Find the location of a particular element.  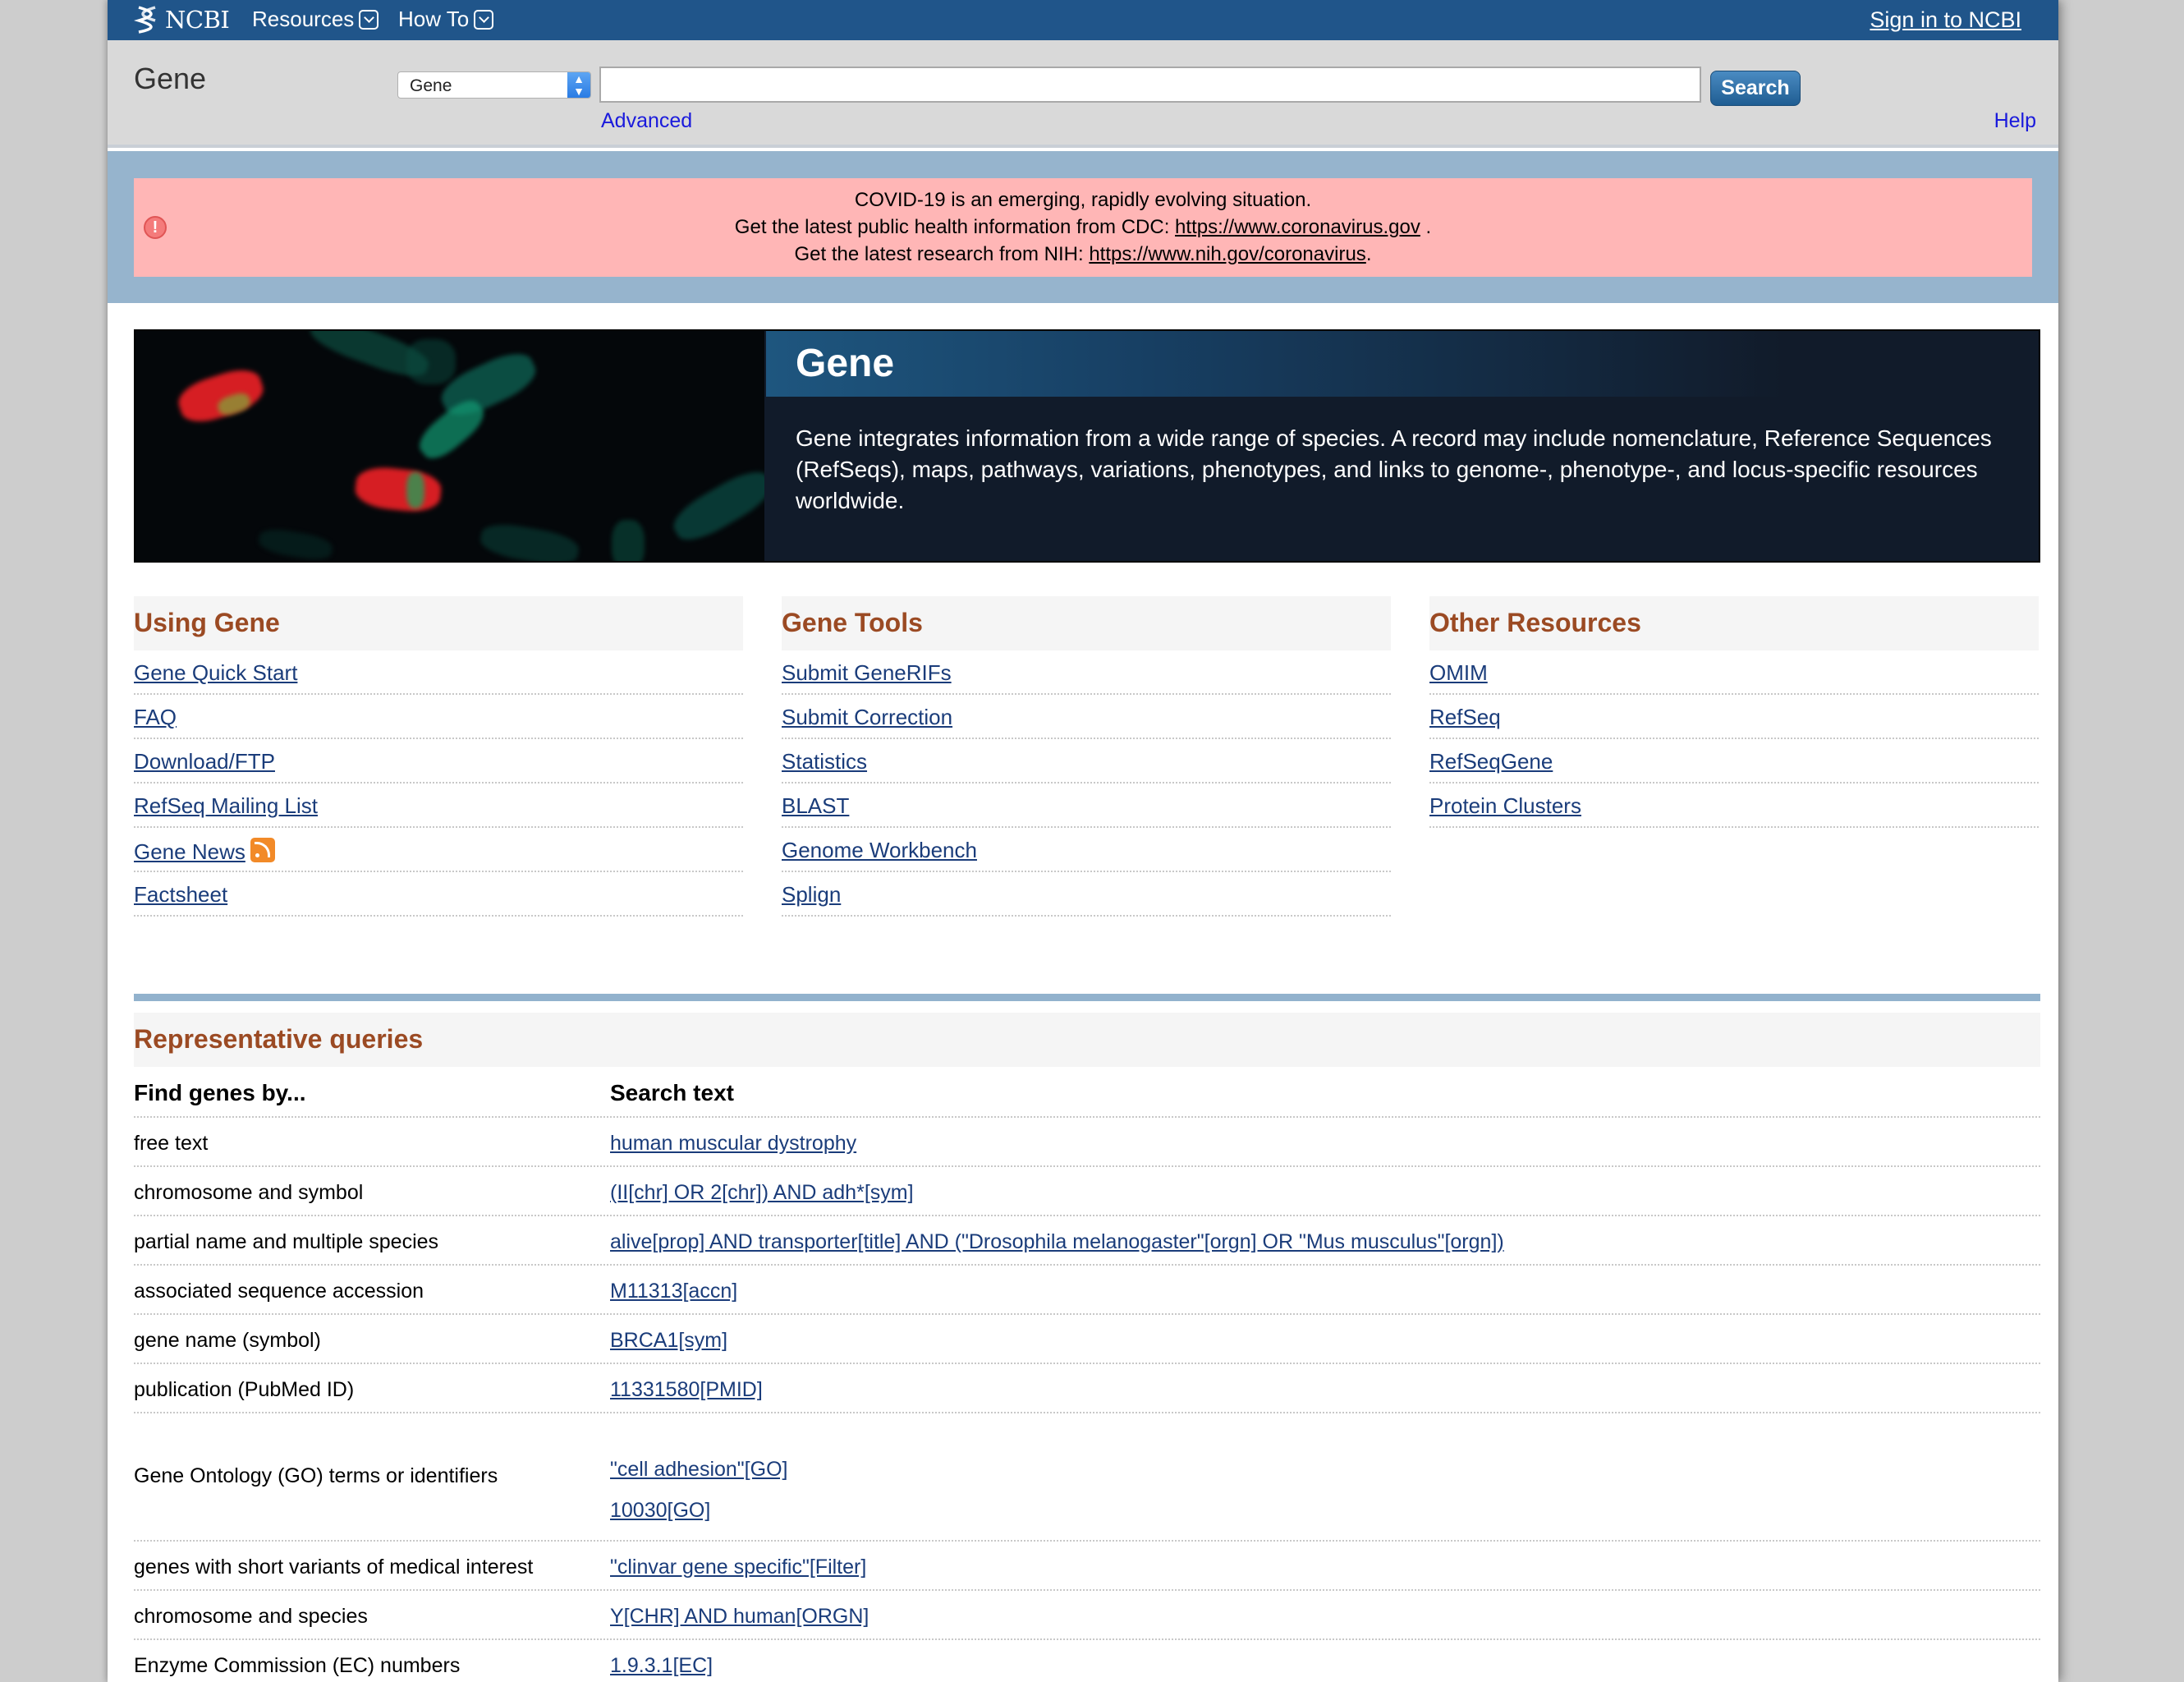

list-item: FAQ is located at coordinates (438, 717).